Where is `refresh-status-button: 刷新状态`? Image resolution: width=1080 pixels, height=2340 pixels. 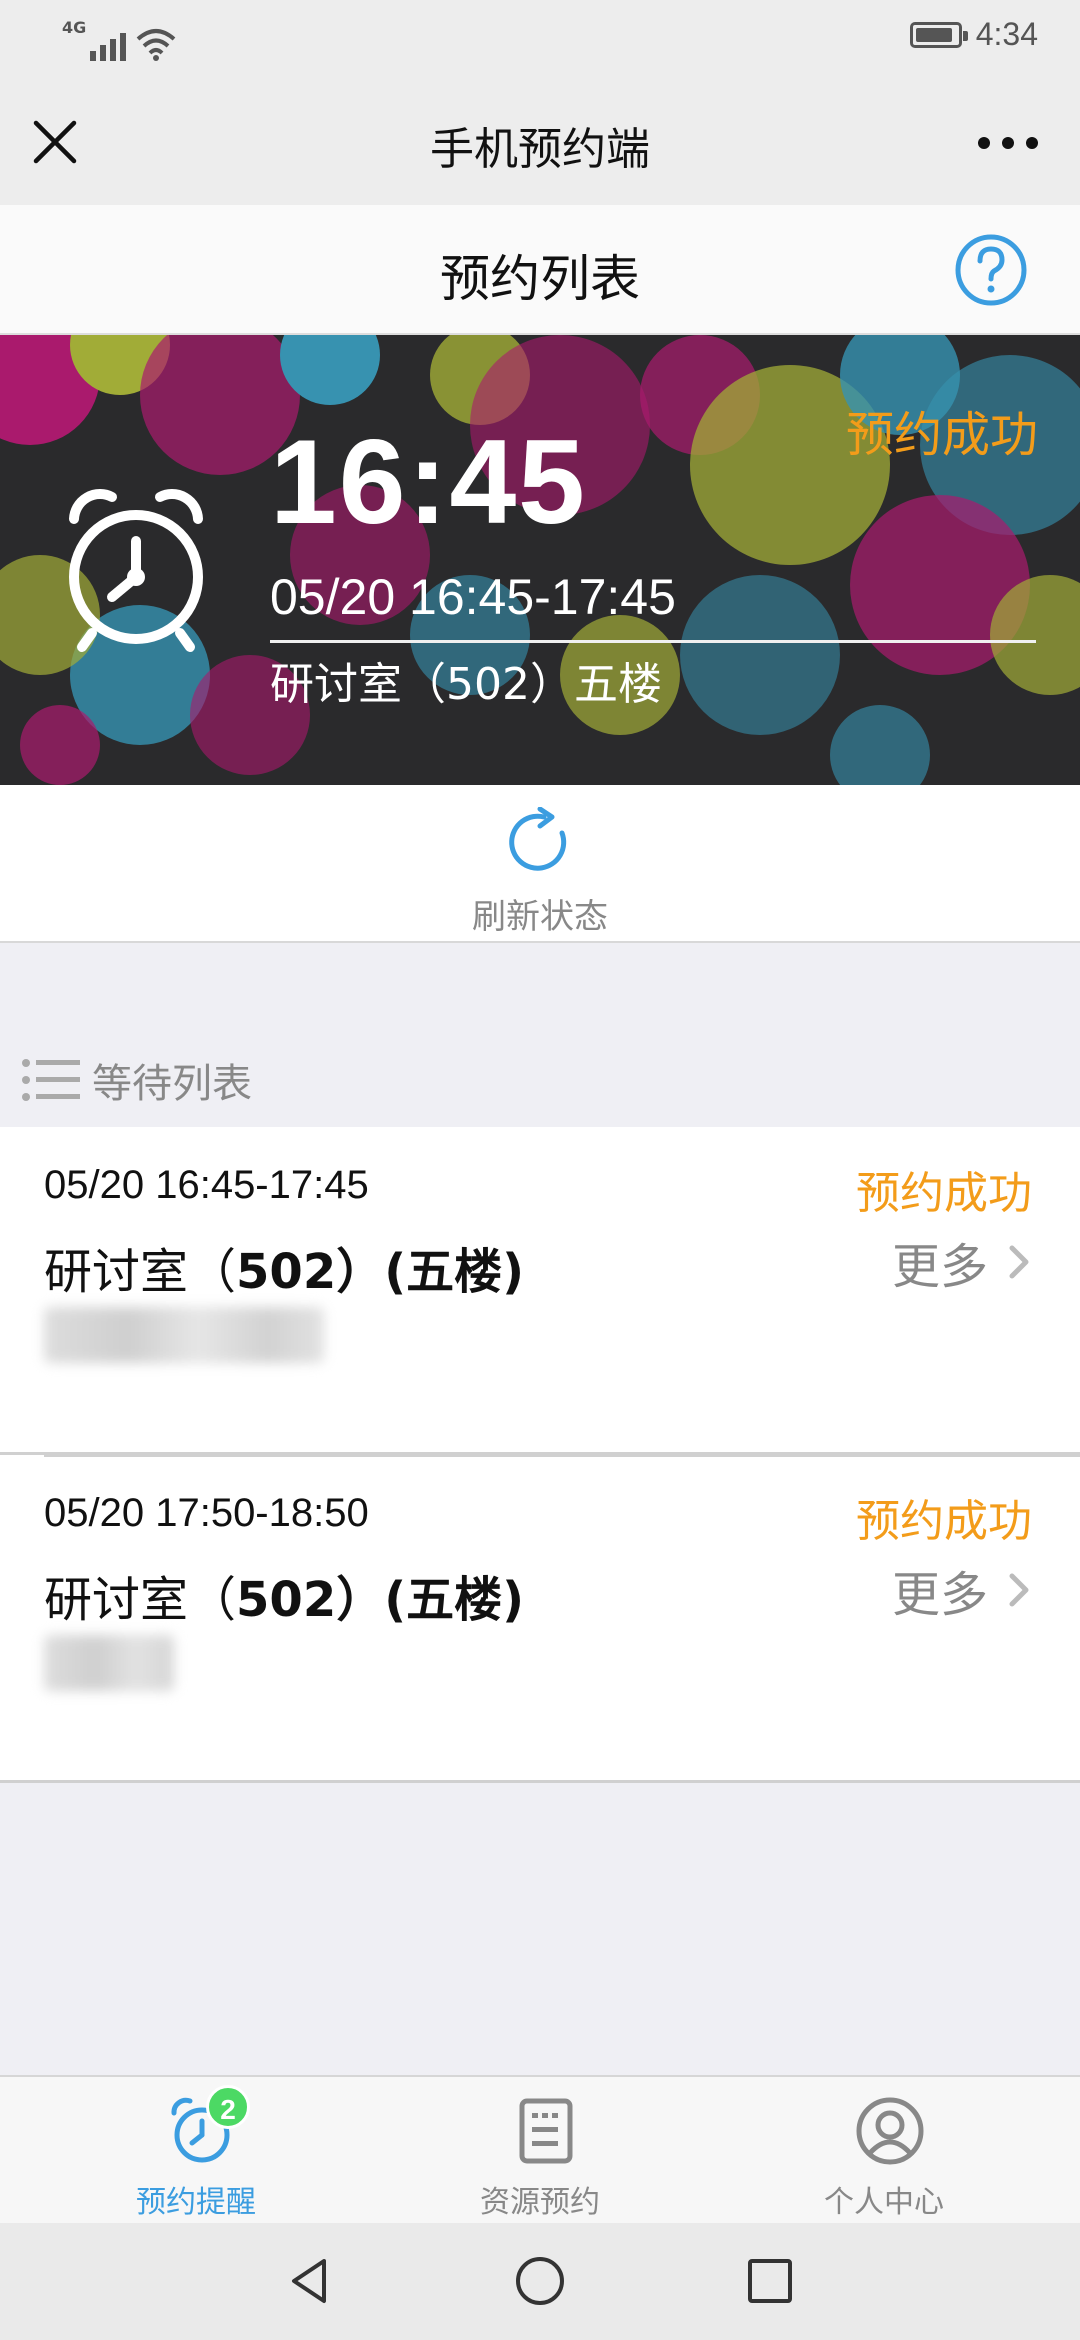 refresh-status-button: 刷新状态 is located at coordinates (540, 864).